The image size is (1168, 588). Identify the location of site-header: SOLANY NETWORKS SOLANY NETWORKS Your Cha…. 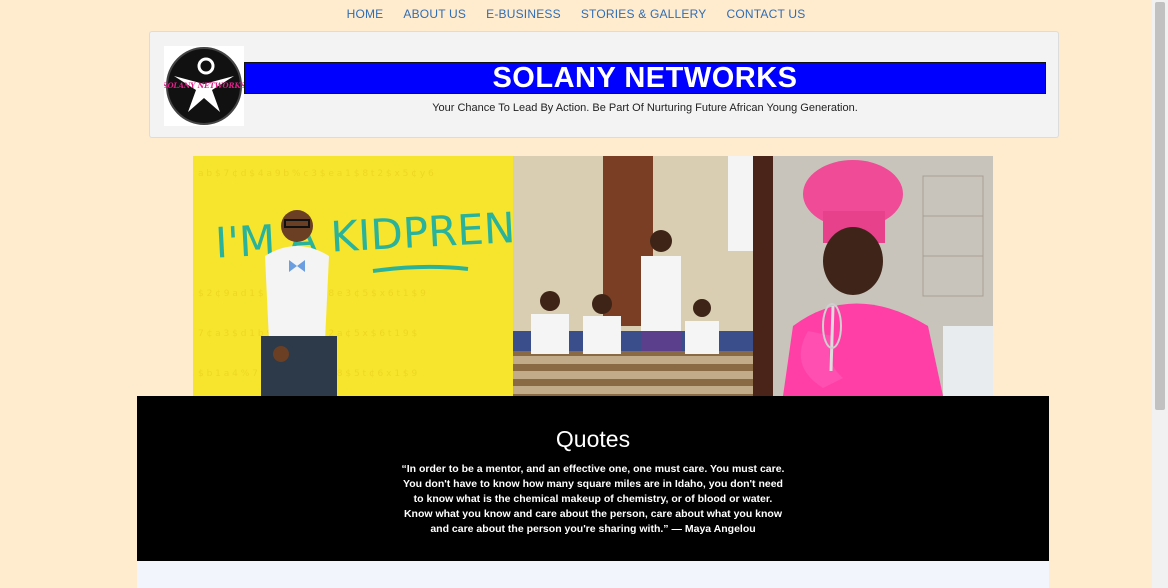
(604, 84).